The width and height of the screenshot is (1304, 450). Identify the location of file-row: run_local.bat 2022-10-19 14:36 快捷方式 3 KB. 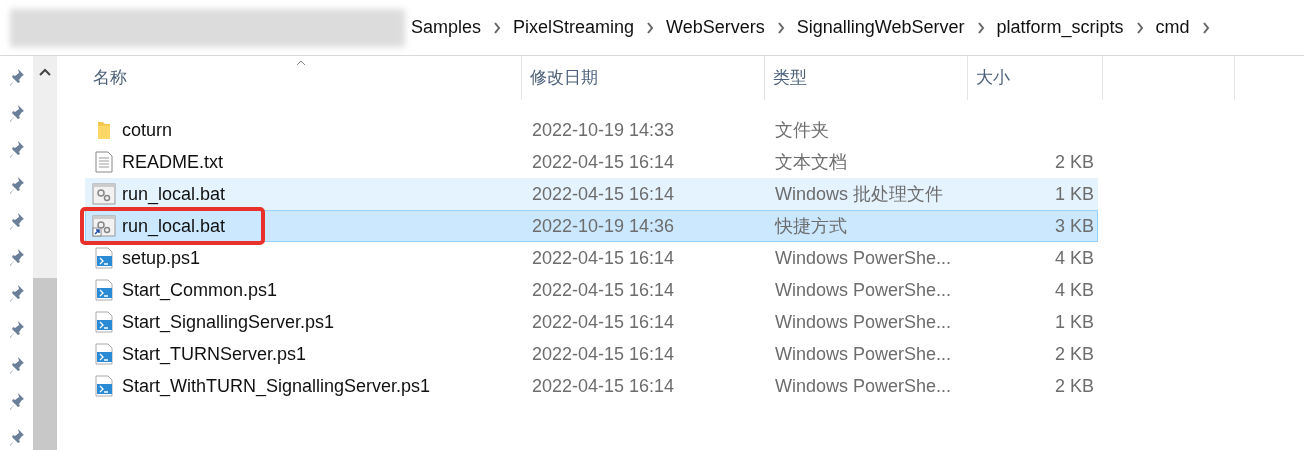
(591, 226).